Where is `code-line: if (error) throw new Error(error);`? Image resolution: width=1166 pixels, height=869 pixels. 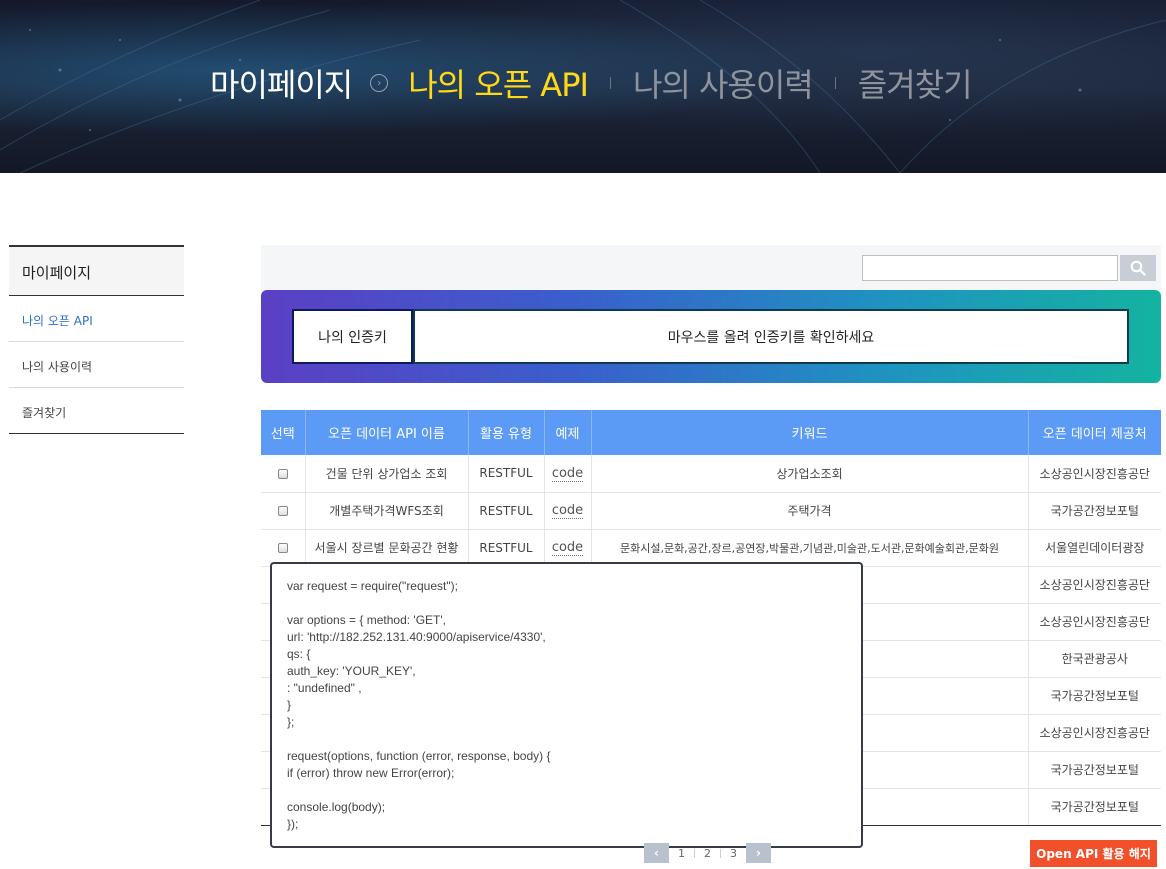
code-line: if (error) throw new Error(error); is located at coordinates (371, 773).